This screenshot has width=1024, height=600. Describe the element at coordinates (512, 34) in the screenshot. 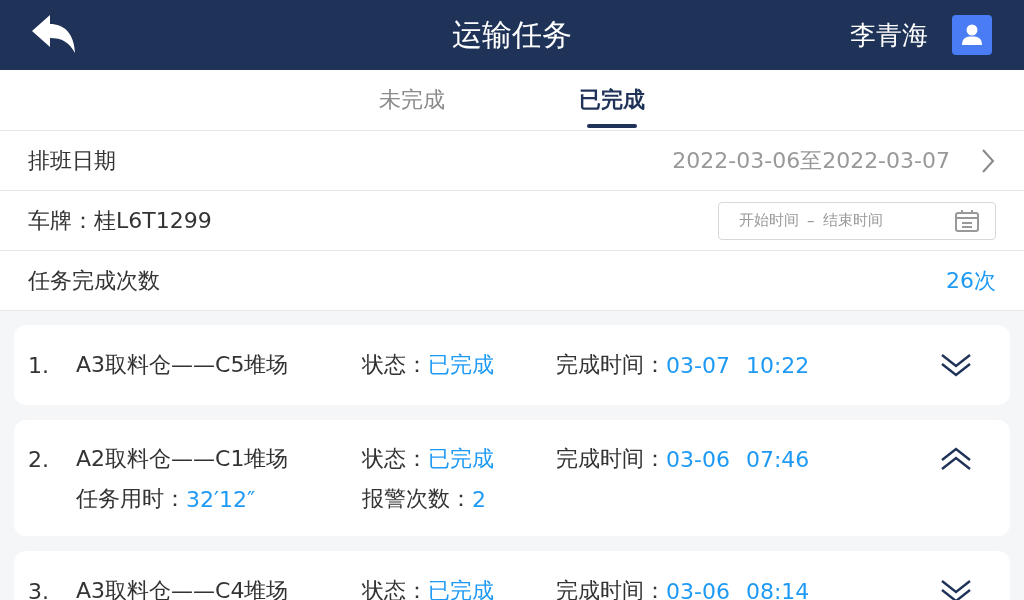

I see `page-title: 运输任务` at that location.